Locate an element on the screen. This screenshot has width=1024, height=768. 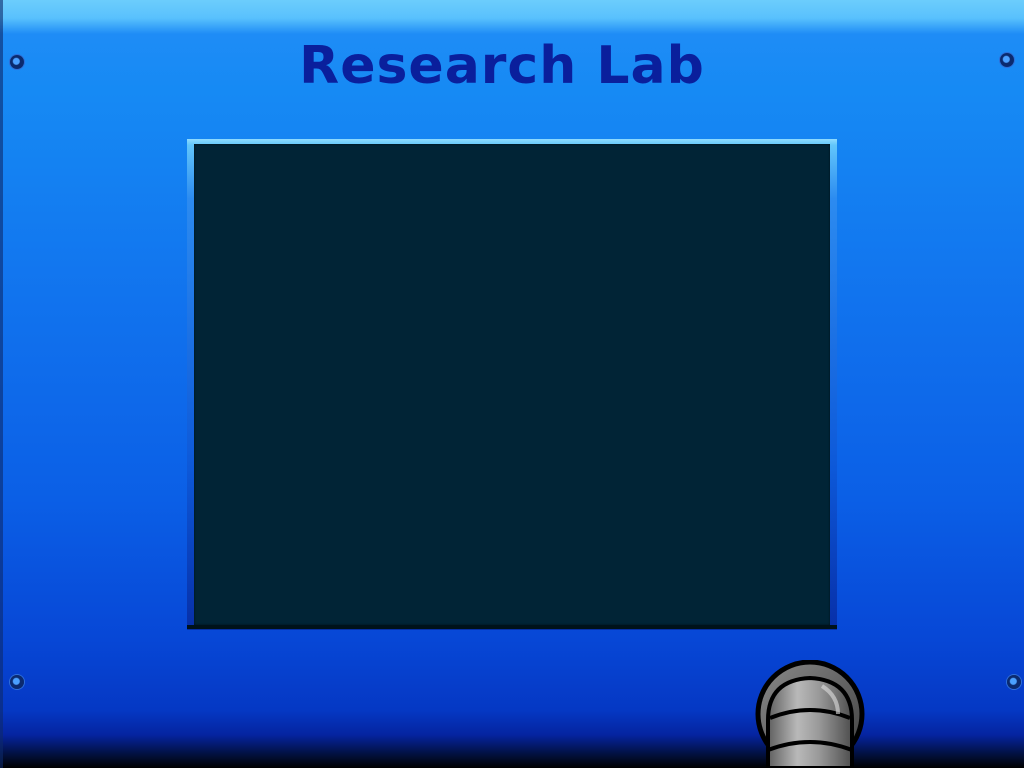
page-title: Research Lab is located at coordinates (502, 66).